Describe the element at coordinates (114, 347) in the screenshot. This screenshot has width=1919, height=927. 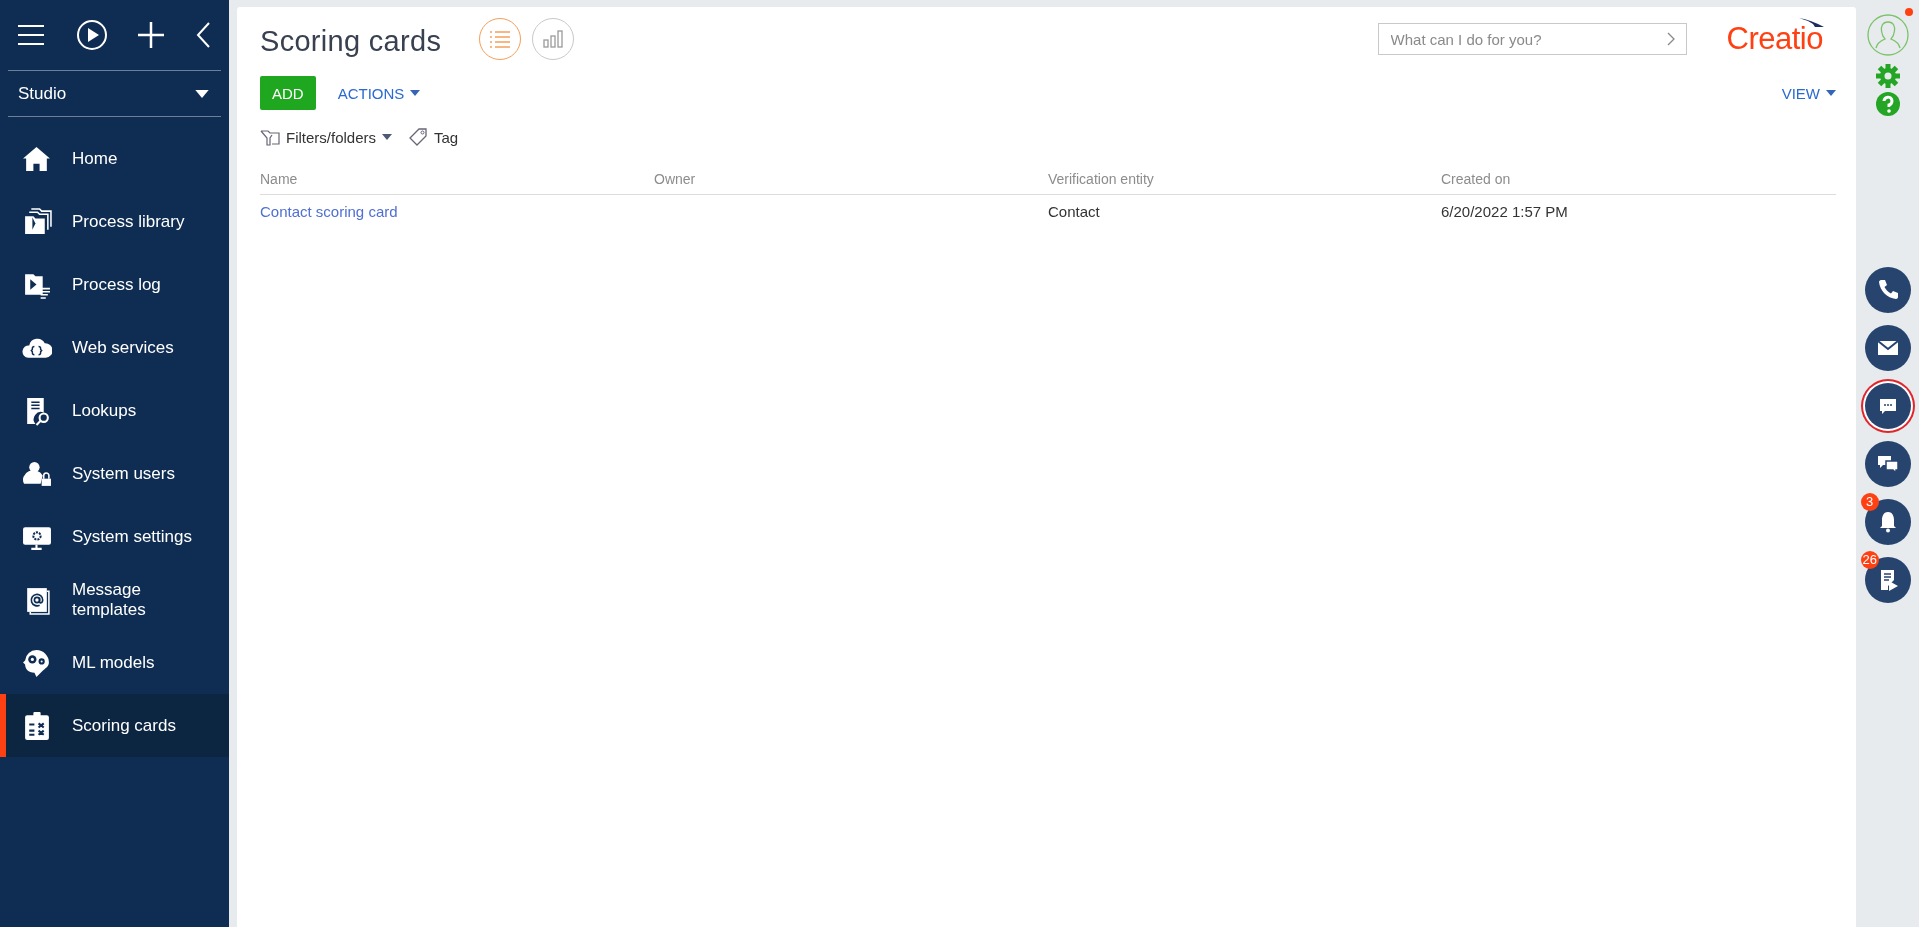
I see `sidebar-item: Web services` at that location.